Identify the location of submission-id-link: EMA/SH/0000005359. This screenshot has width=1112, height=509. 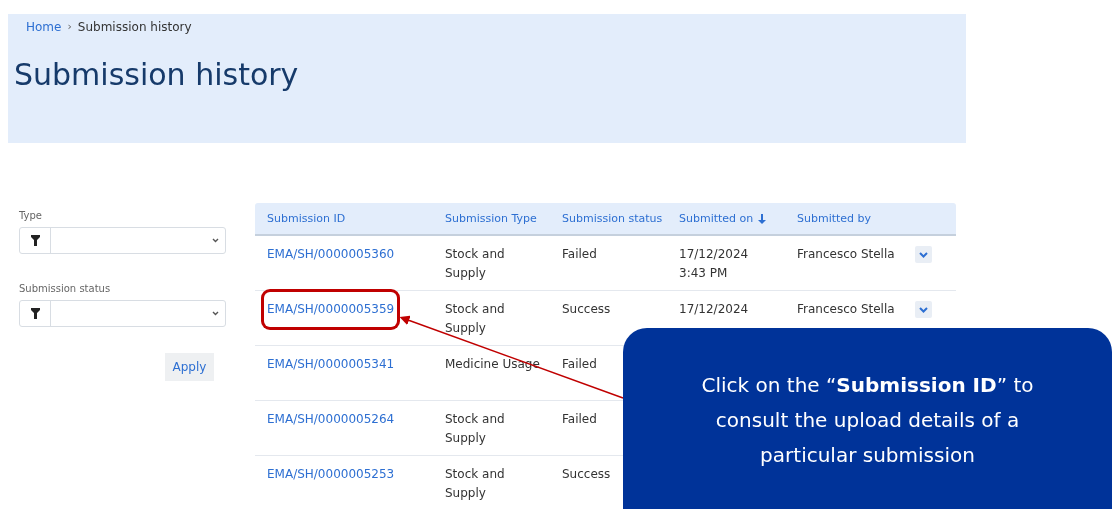
(331, 309).